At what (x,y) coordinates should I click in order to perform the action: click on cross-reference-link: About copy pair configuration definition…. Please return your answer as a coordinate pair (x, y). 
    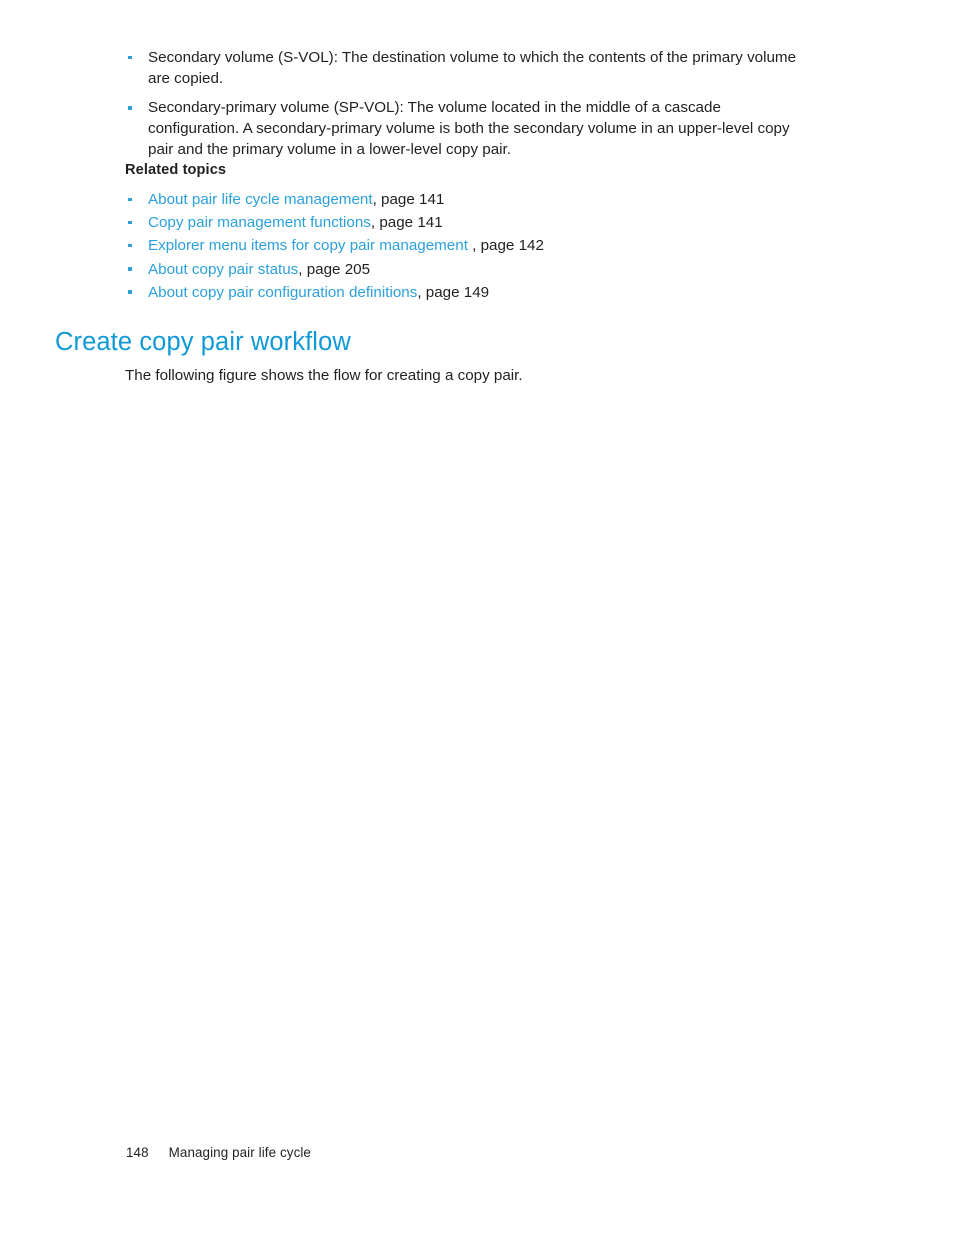
    Looking at the image, I should click on (282, 292).